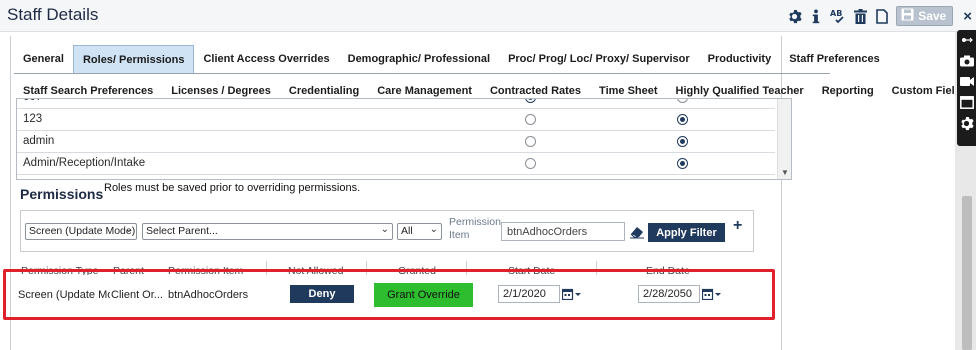 The width and height of the screenshot is (976, 350). What do you see at coordinates (966, 60) in the screenshot?
I see `camera-icon` at bounding box center [966, 60].